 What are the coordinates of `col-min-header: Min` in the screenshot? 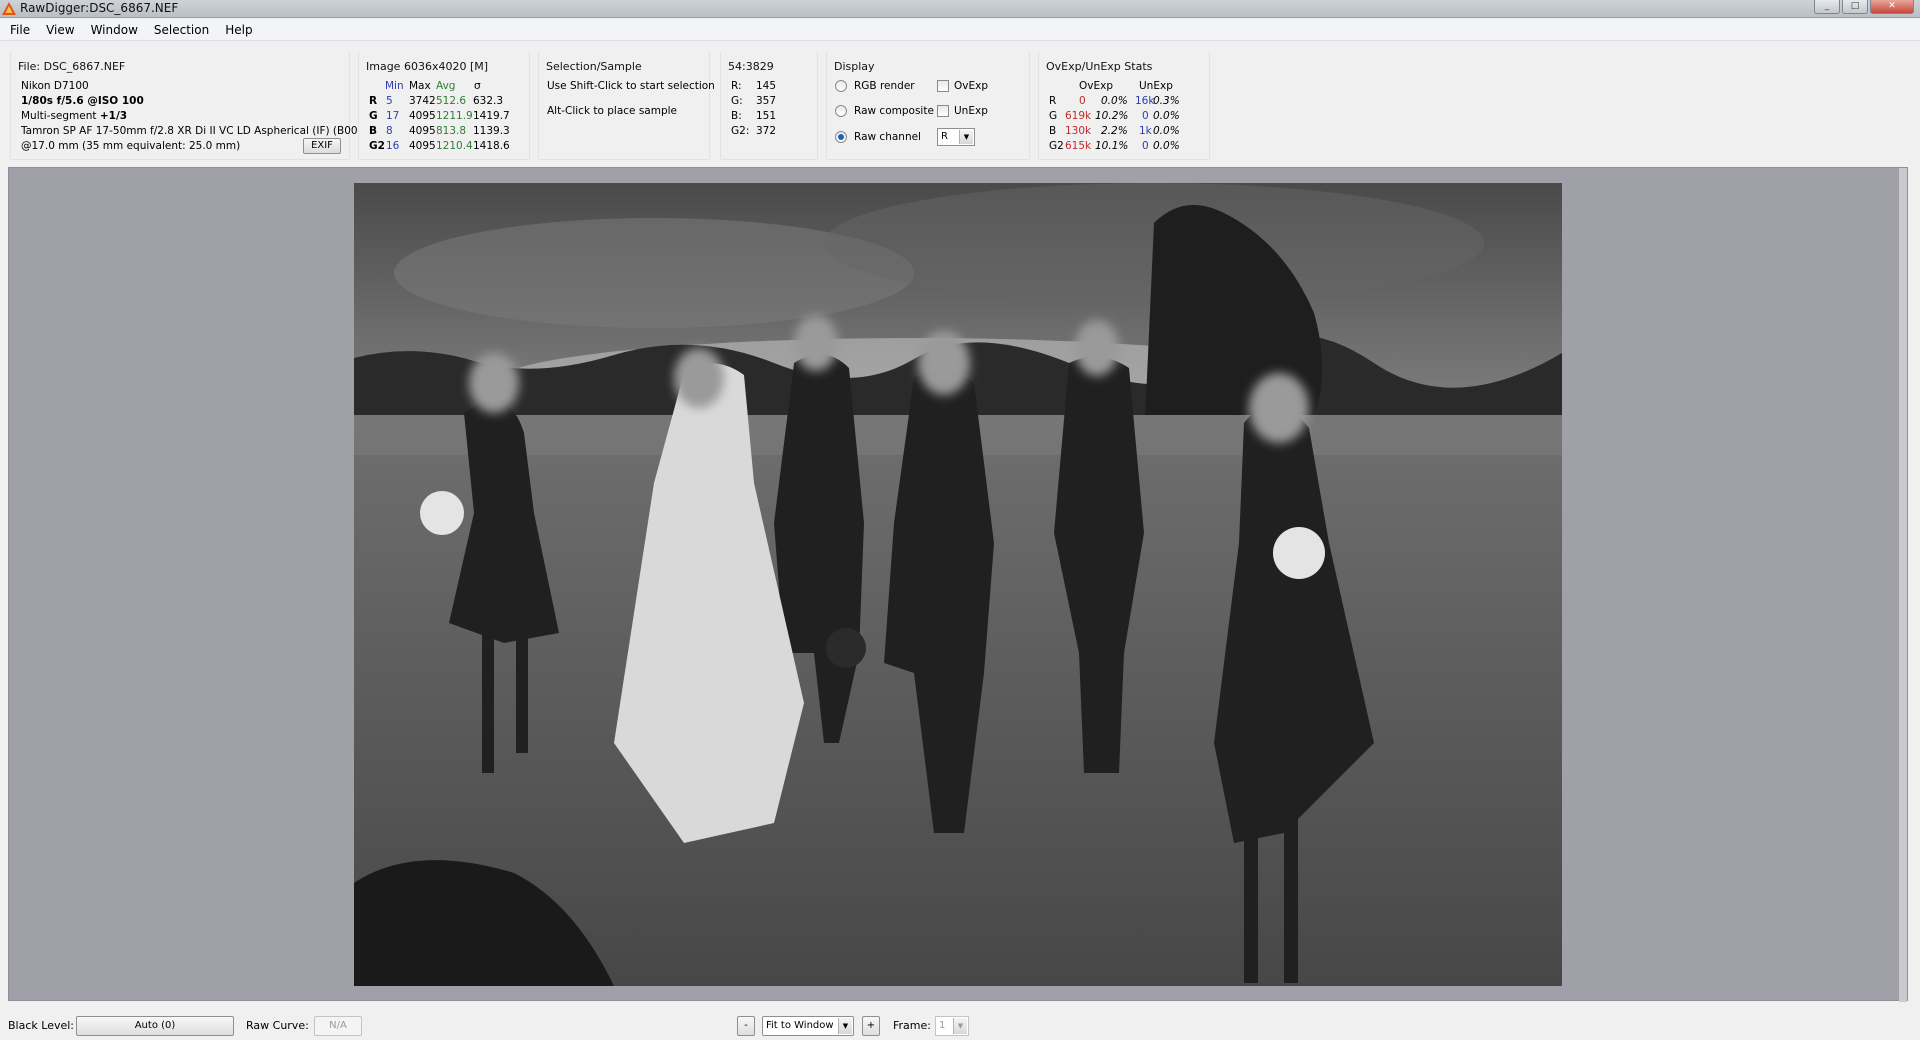 It's located at (394, 86).